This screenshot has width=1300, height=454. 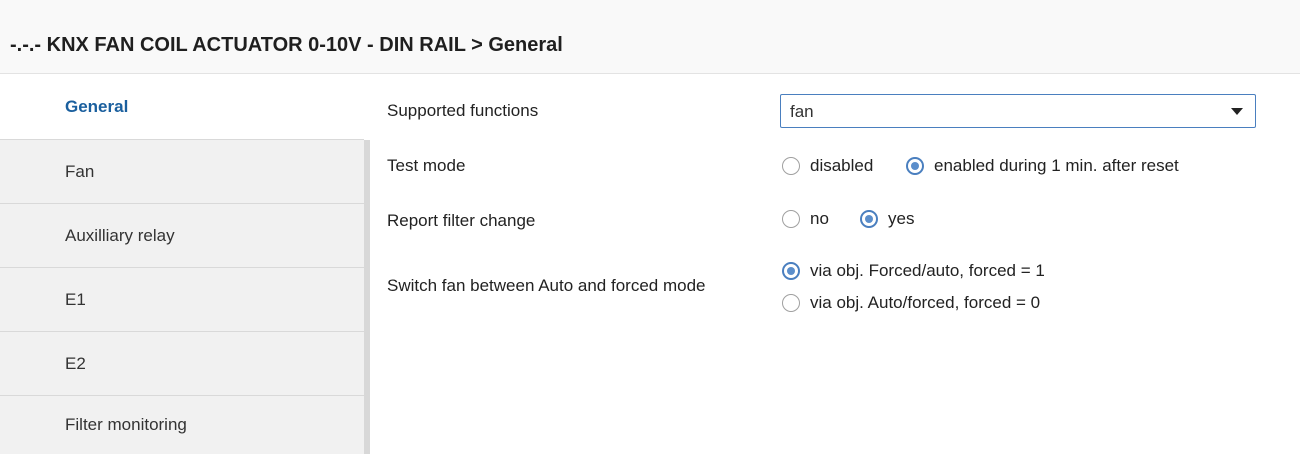 What do you see at coordinates (97, 106) in the screenshot?
I see `sidebar-item-label: General` at bounding box center [97, 106].